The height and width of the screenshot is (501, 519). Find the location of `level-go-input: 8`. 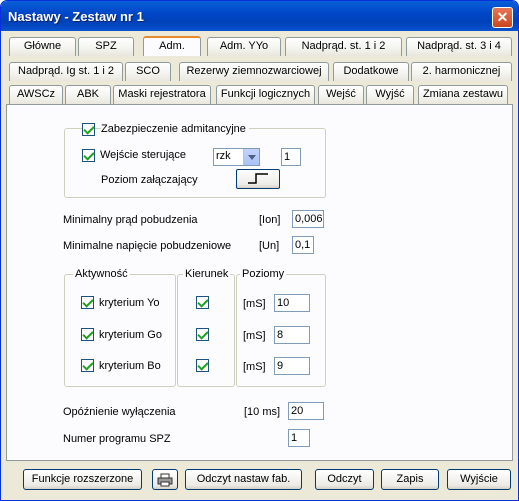

level-go-input: 8 is located at coordinates (292, 335).